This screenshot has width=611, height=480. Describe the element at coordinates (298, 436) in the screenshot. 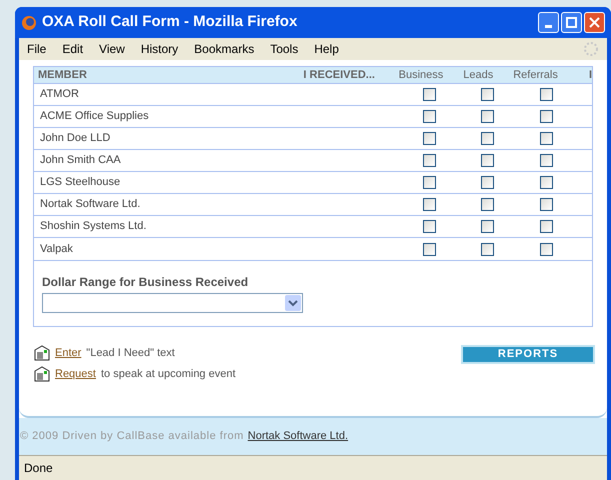

I see `footer-link: Nortak Software Ltd.` at that location.